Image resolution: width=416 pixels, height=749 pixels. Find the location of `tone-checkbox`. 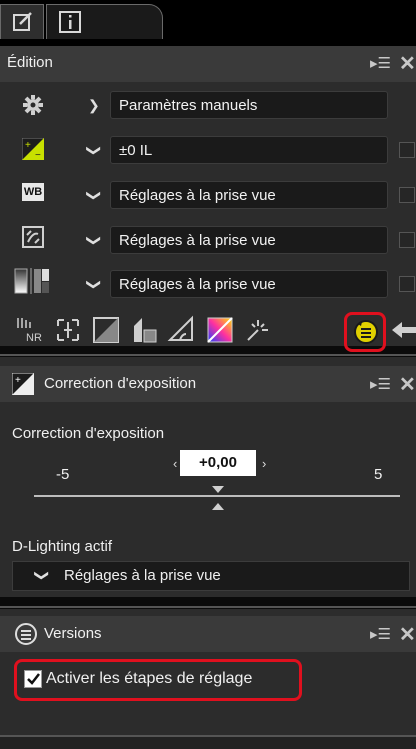

tone-checkbox is located at coordinates (407, 284).